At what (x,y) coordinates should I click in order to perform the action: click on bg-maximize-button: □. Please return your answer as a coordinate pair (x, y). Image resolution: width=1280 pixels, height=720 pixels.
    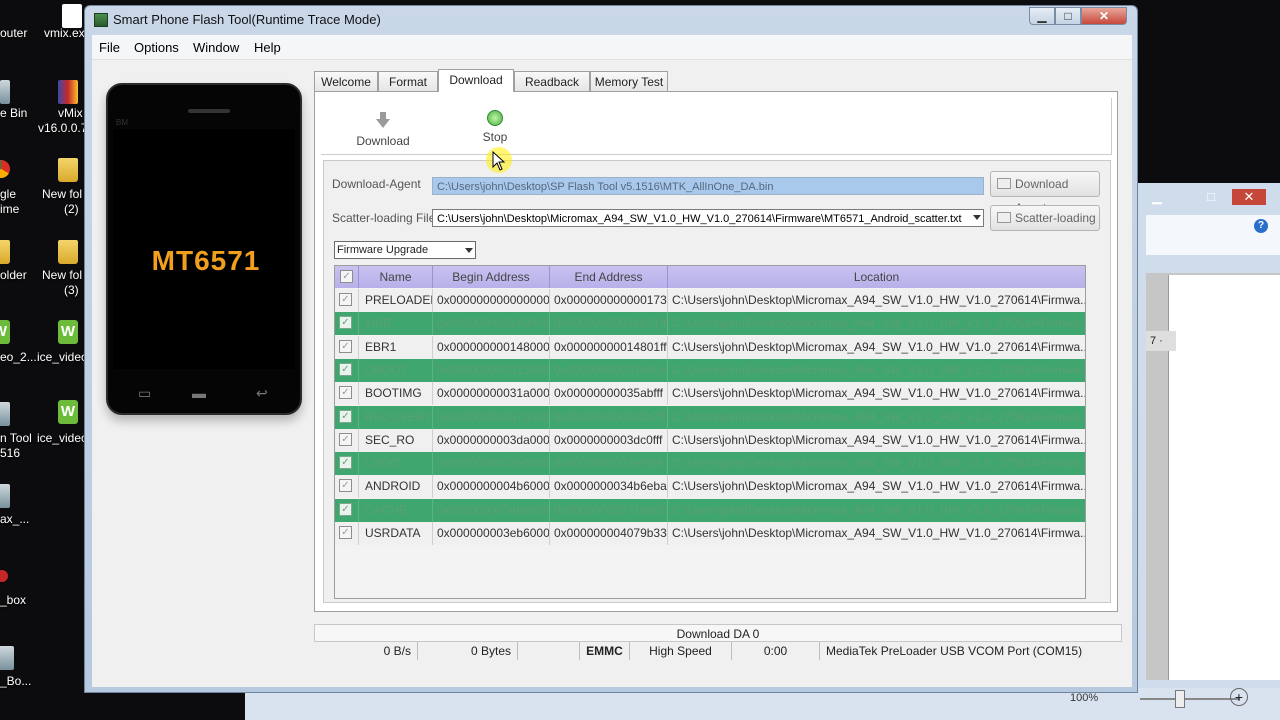
    Looking at the image, I should click on (1211, 197).